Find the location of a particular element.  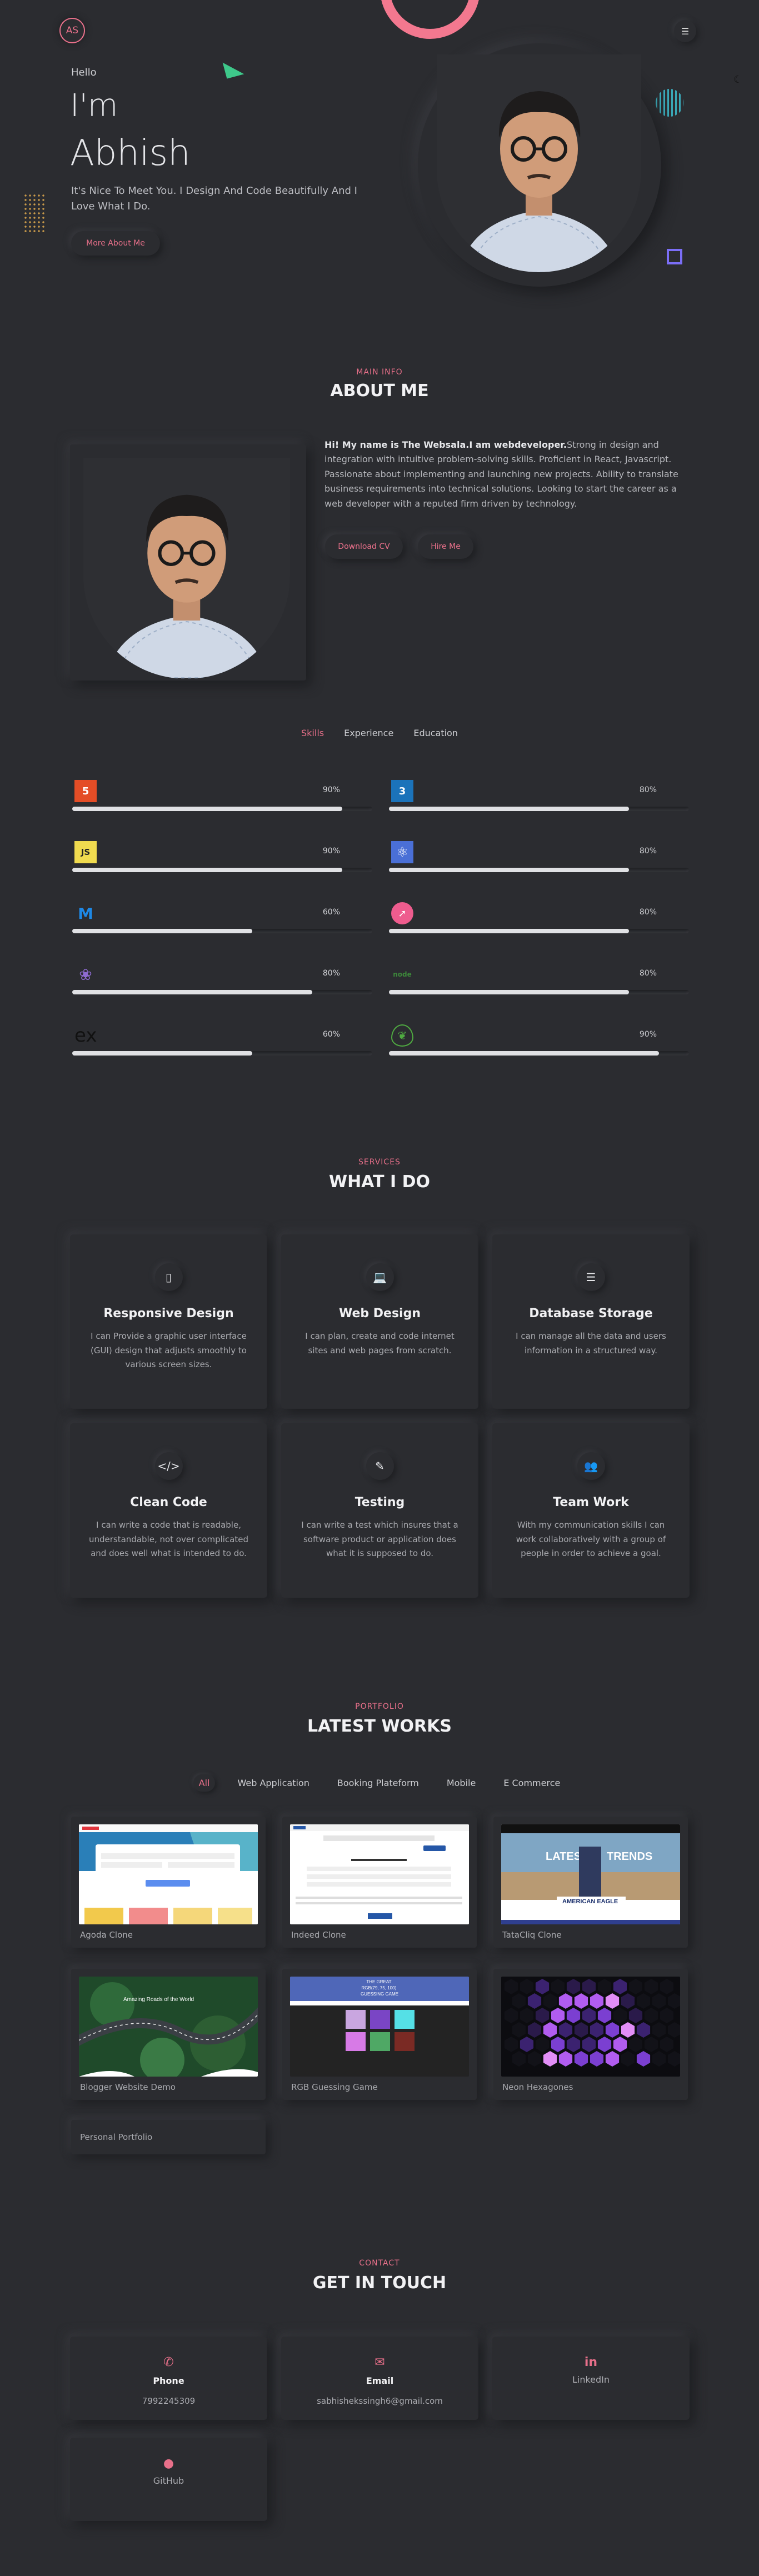

hero-name: Abhish is located at coordinates (130, 153).